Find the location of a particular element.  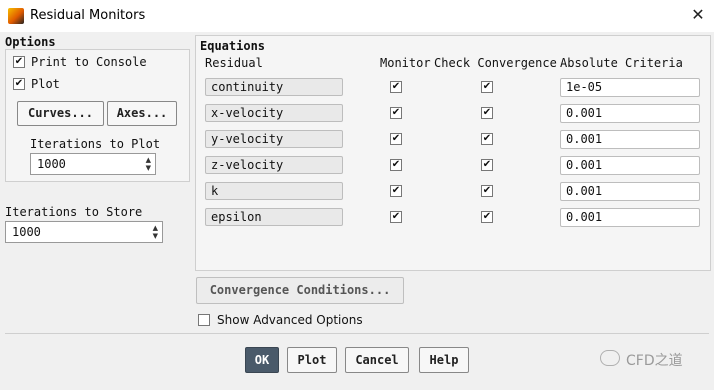

absolute-criteria-input-y-velocity: 0.001 is located at coordinates (630, 139).